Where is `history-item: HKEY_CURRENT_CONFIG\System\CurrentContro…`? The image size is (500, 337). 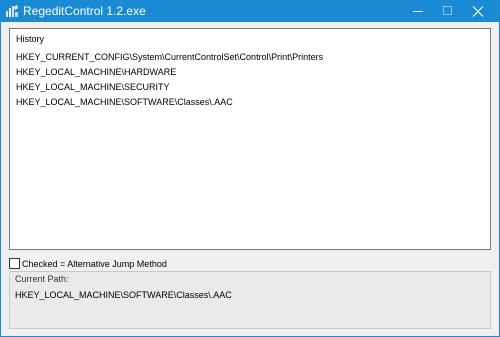
history-item: HKEY_CURRENT_CONFIG\System\CurrentContro… is located at coordinates (169, 57).